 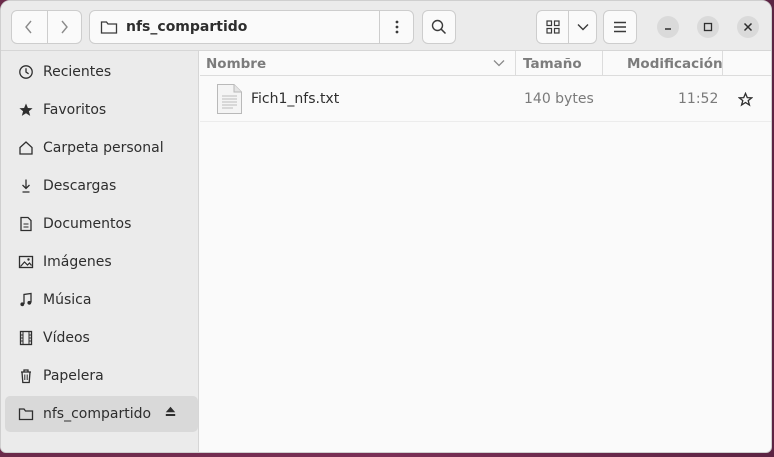 I want to click on sidebar-item-label: Vídeos, so click(x=66, y=338).